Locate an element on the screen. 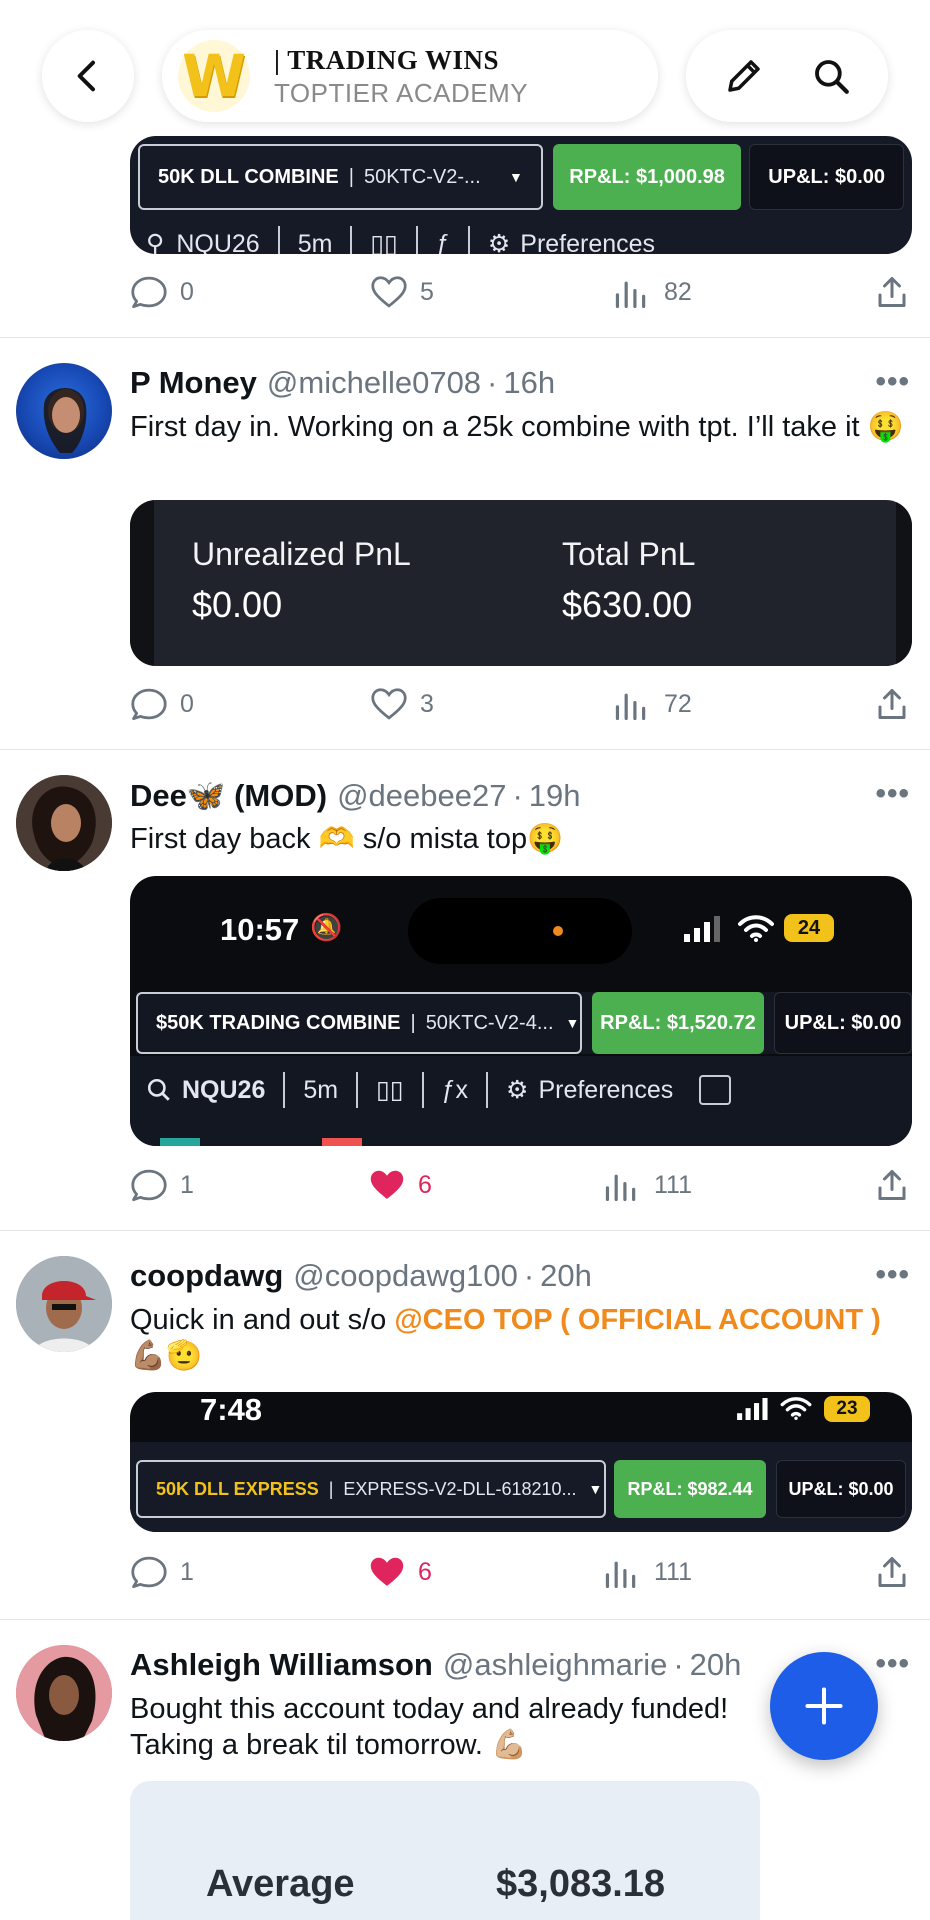 The width and height of the screenshot is (930, 1920). realized-pnl-badge: RP&L: $1,000.98 is located at coordinates (647, 177).